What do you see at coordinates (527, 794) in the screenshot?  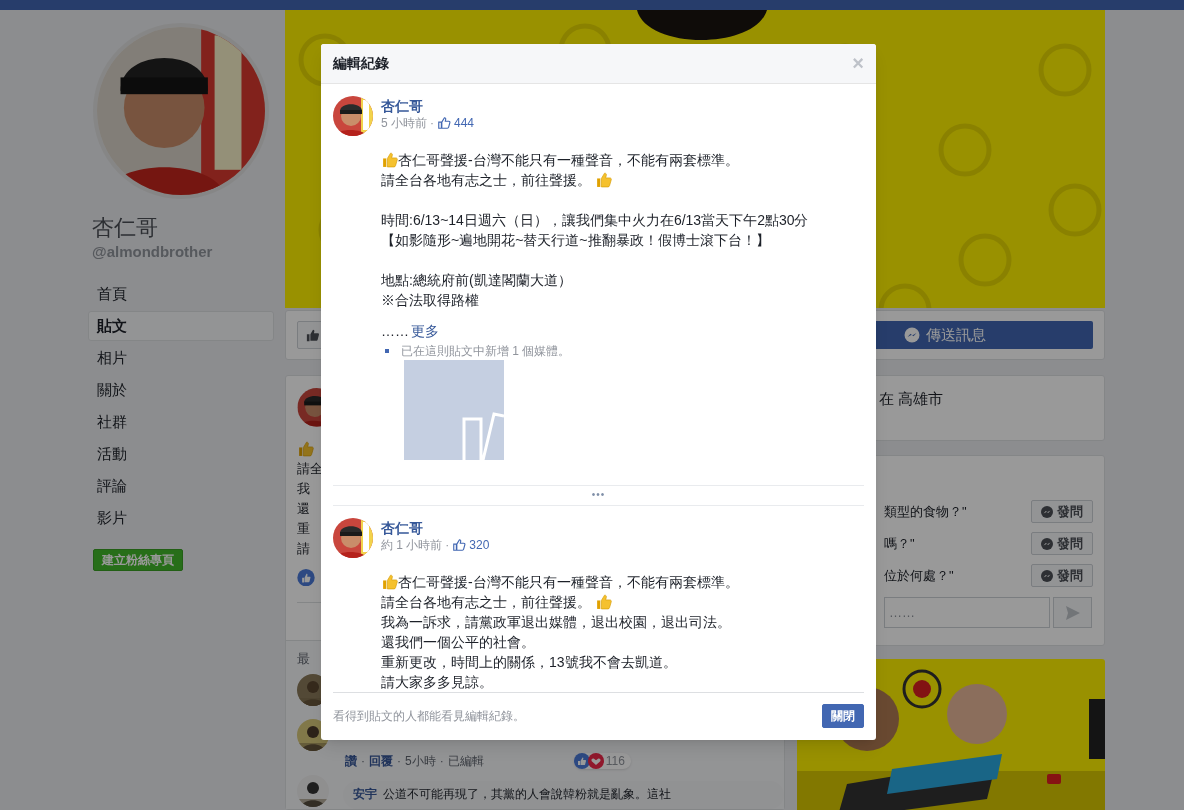 I see `comment-text: 公道不可能再現了，其黨的人會說韓粉就是亂象。這社` at bounding box center [527, 794].